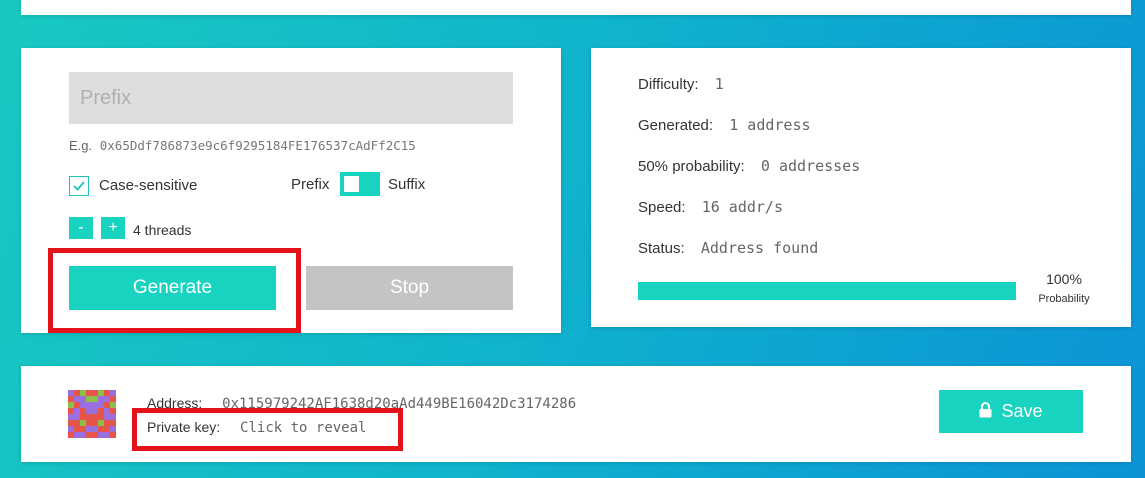  Describe the element at coordinates (749, 166) in the screenshot. I see `probability50-row: 50% probability: 0 addresses` at that location.